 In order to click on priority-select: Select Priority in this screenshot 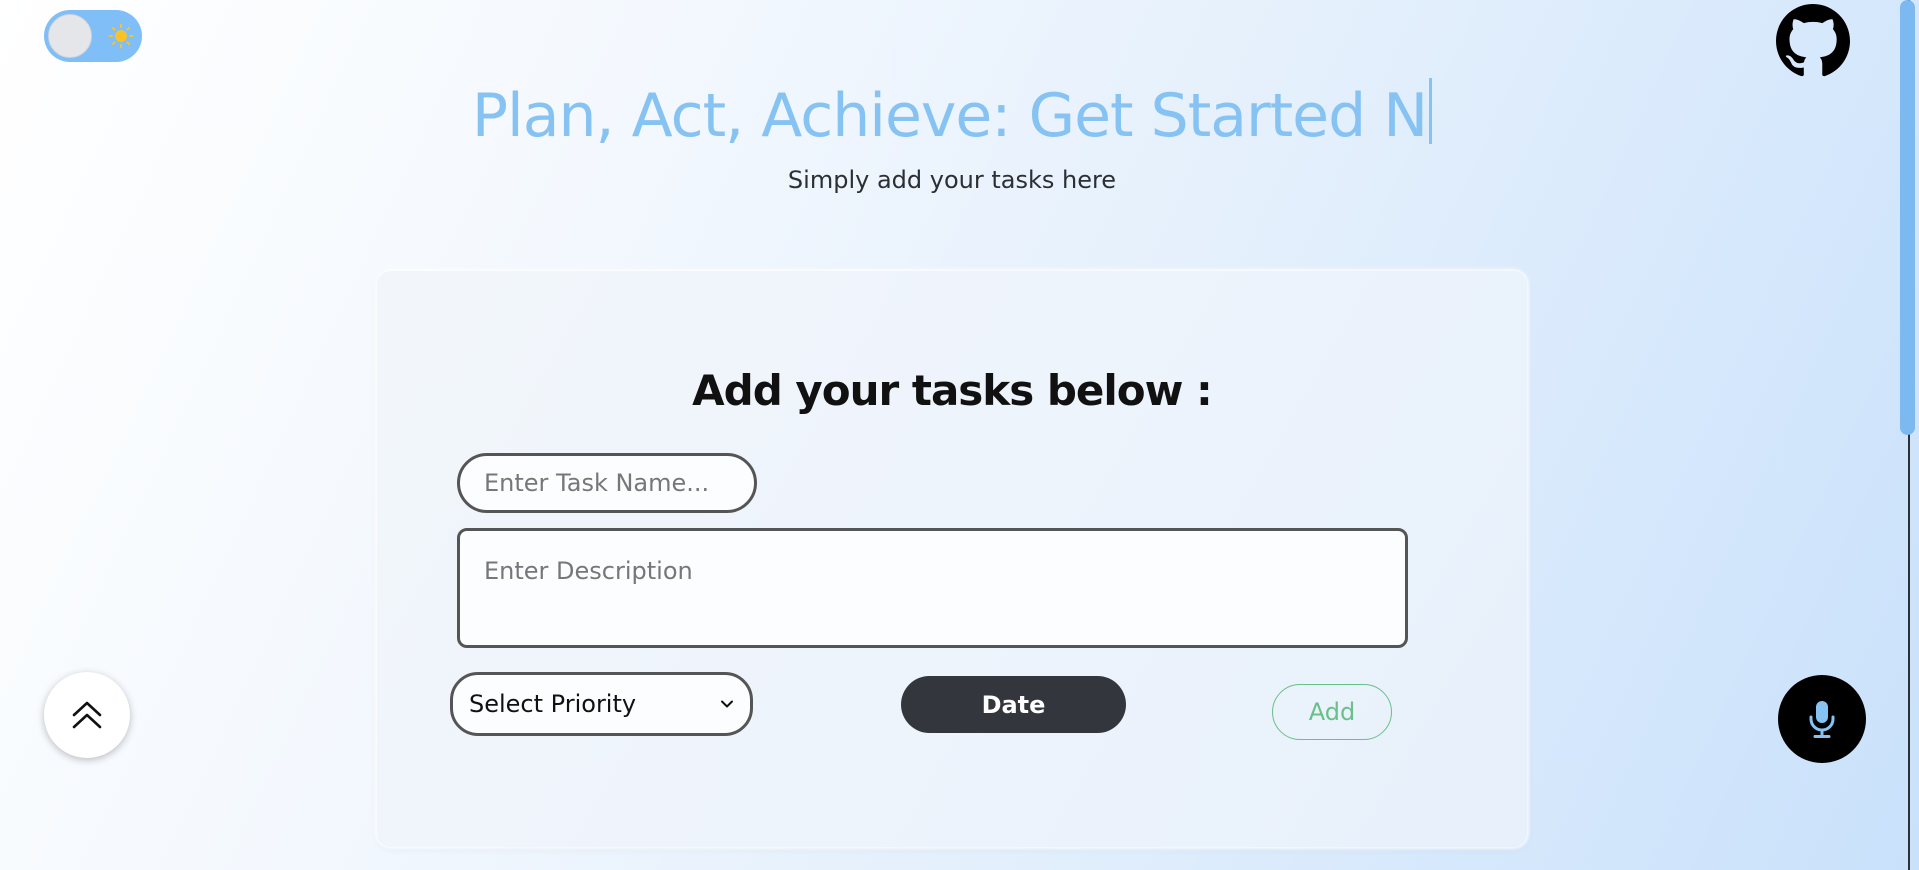, I will do `click(601, 704)`.